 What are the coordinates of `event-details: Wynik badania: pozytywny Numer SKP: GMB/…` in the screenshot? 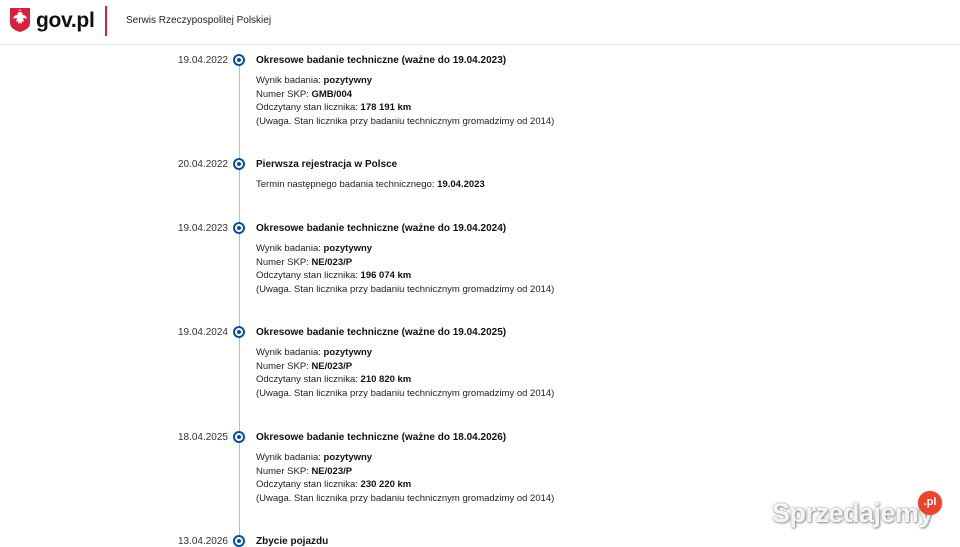 It's located at (405, 101).